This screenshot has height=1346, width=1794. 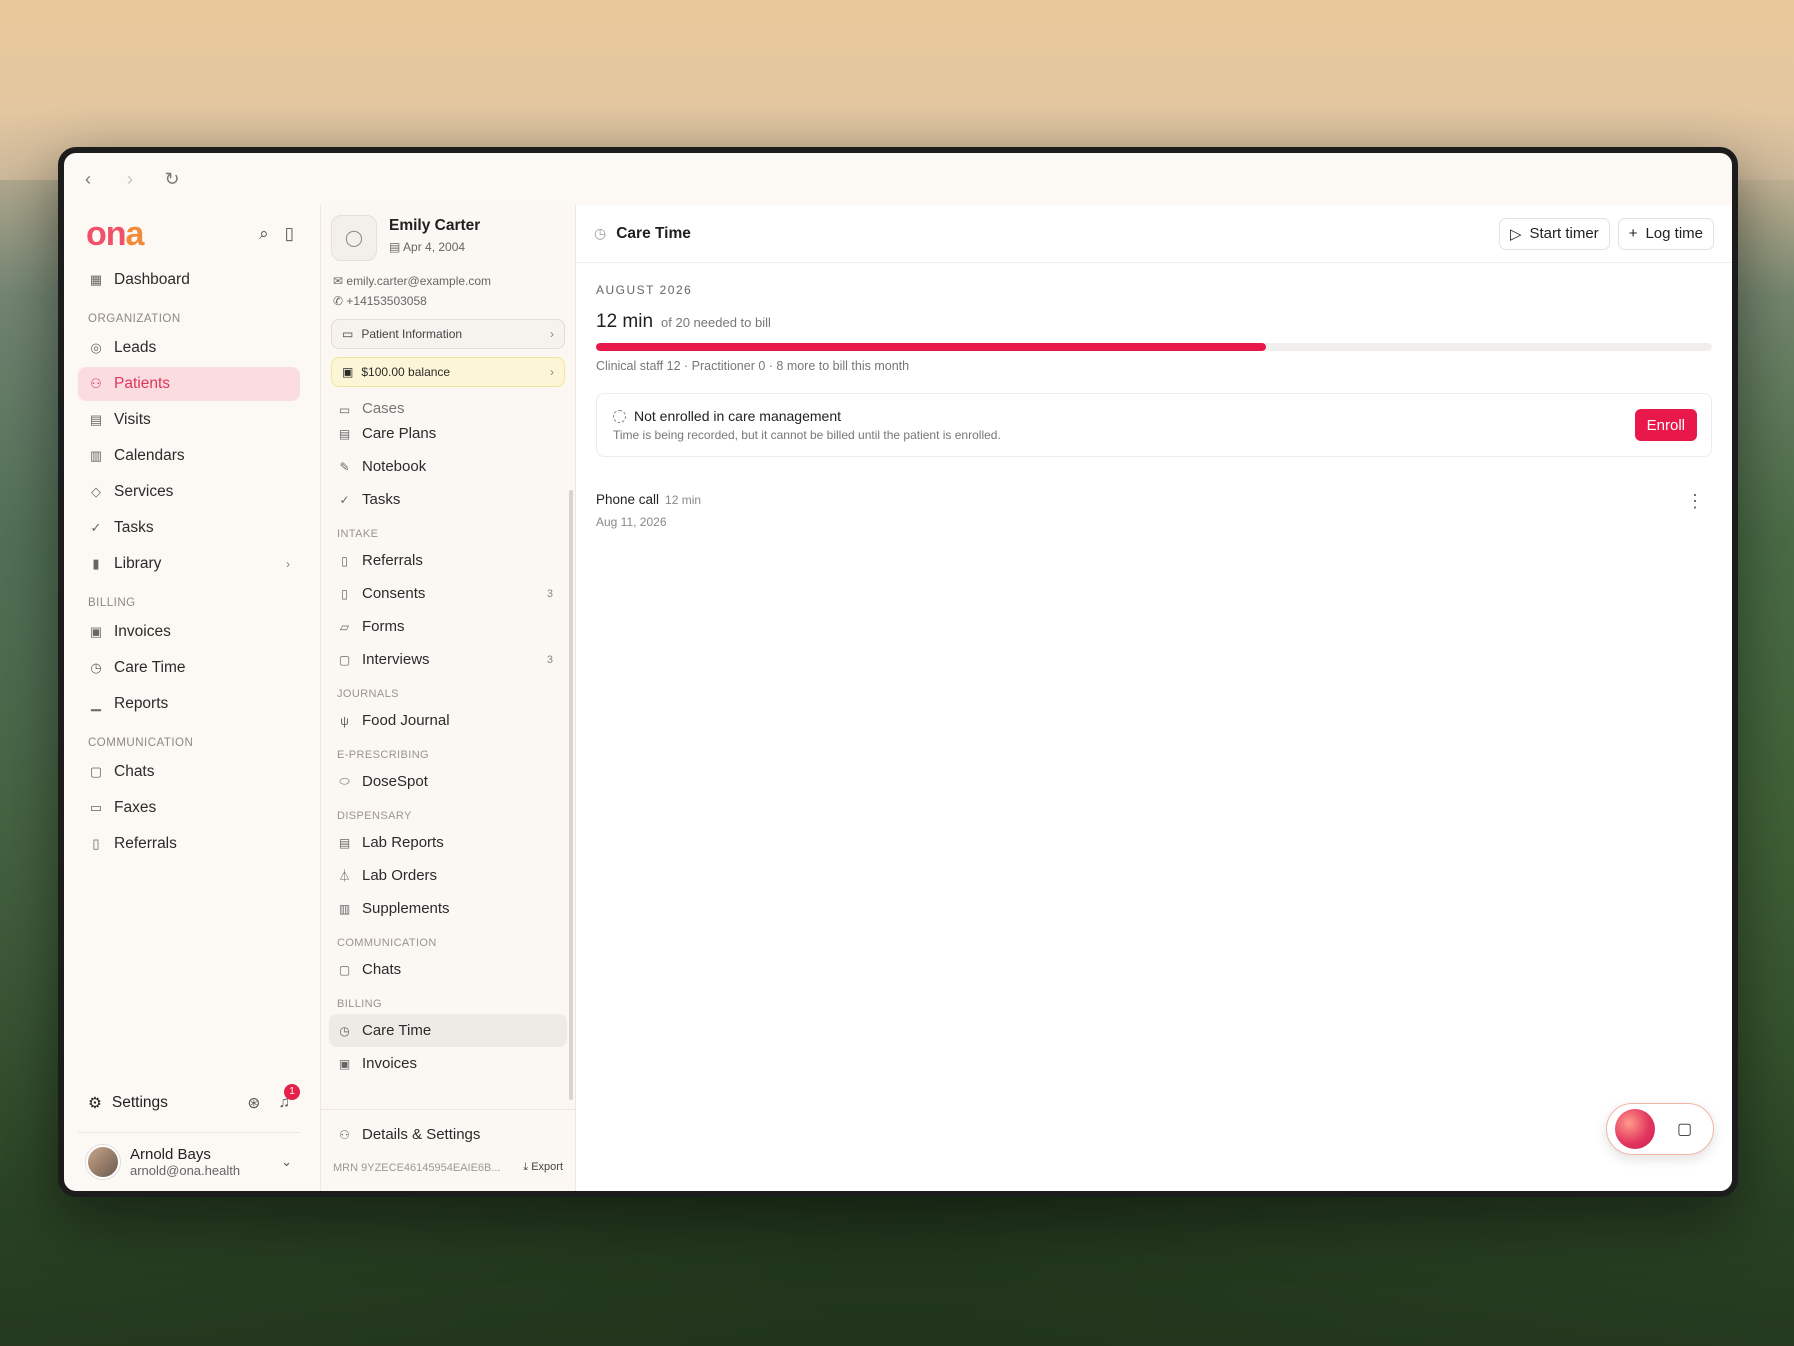 I want to click on sidebar-item-dashboard: ▦ Dashboard, so click(x=189, y=280).